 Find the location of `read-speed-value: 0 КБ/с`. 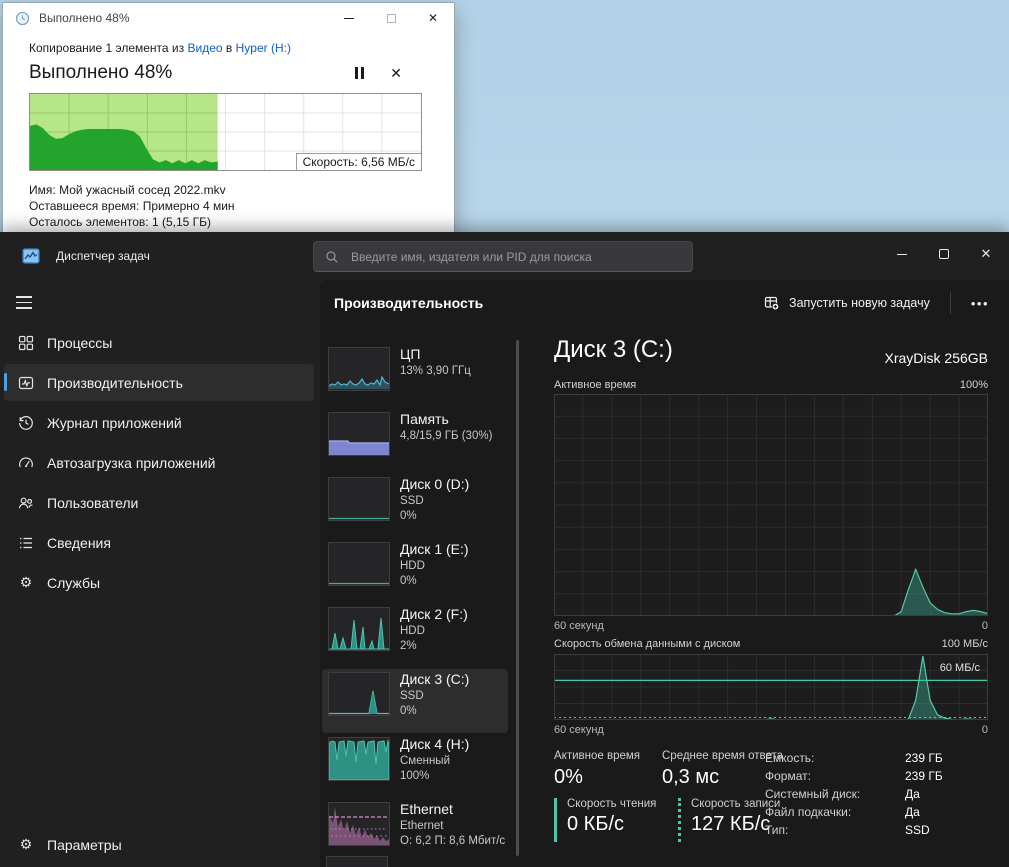

read-speed-value: 0 КБ/с is located at coordinates (596, 824).